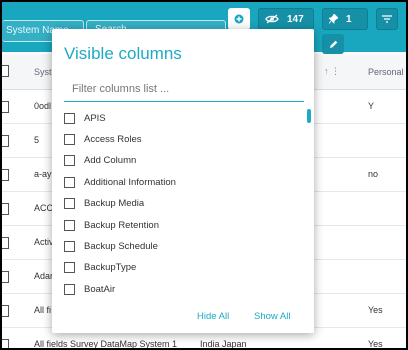 Image resolution: width=408 pixels, height=350 pixels. I want to click on pencil-icon, so click(333, 44).